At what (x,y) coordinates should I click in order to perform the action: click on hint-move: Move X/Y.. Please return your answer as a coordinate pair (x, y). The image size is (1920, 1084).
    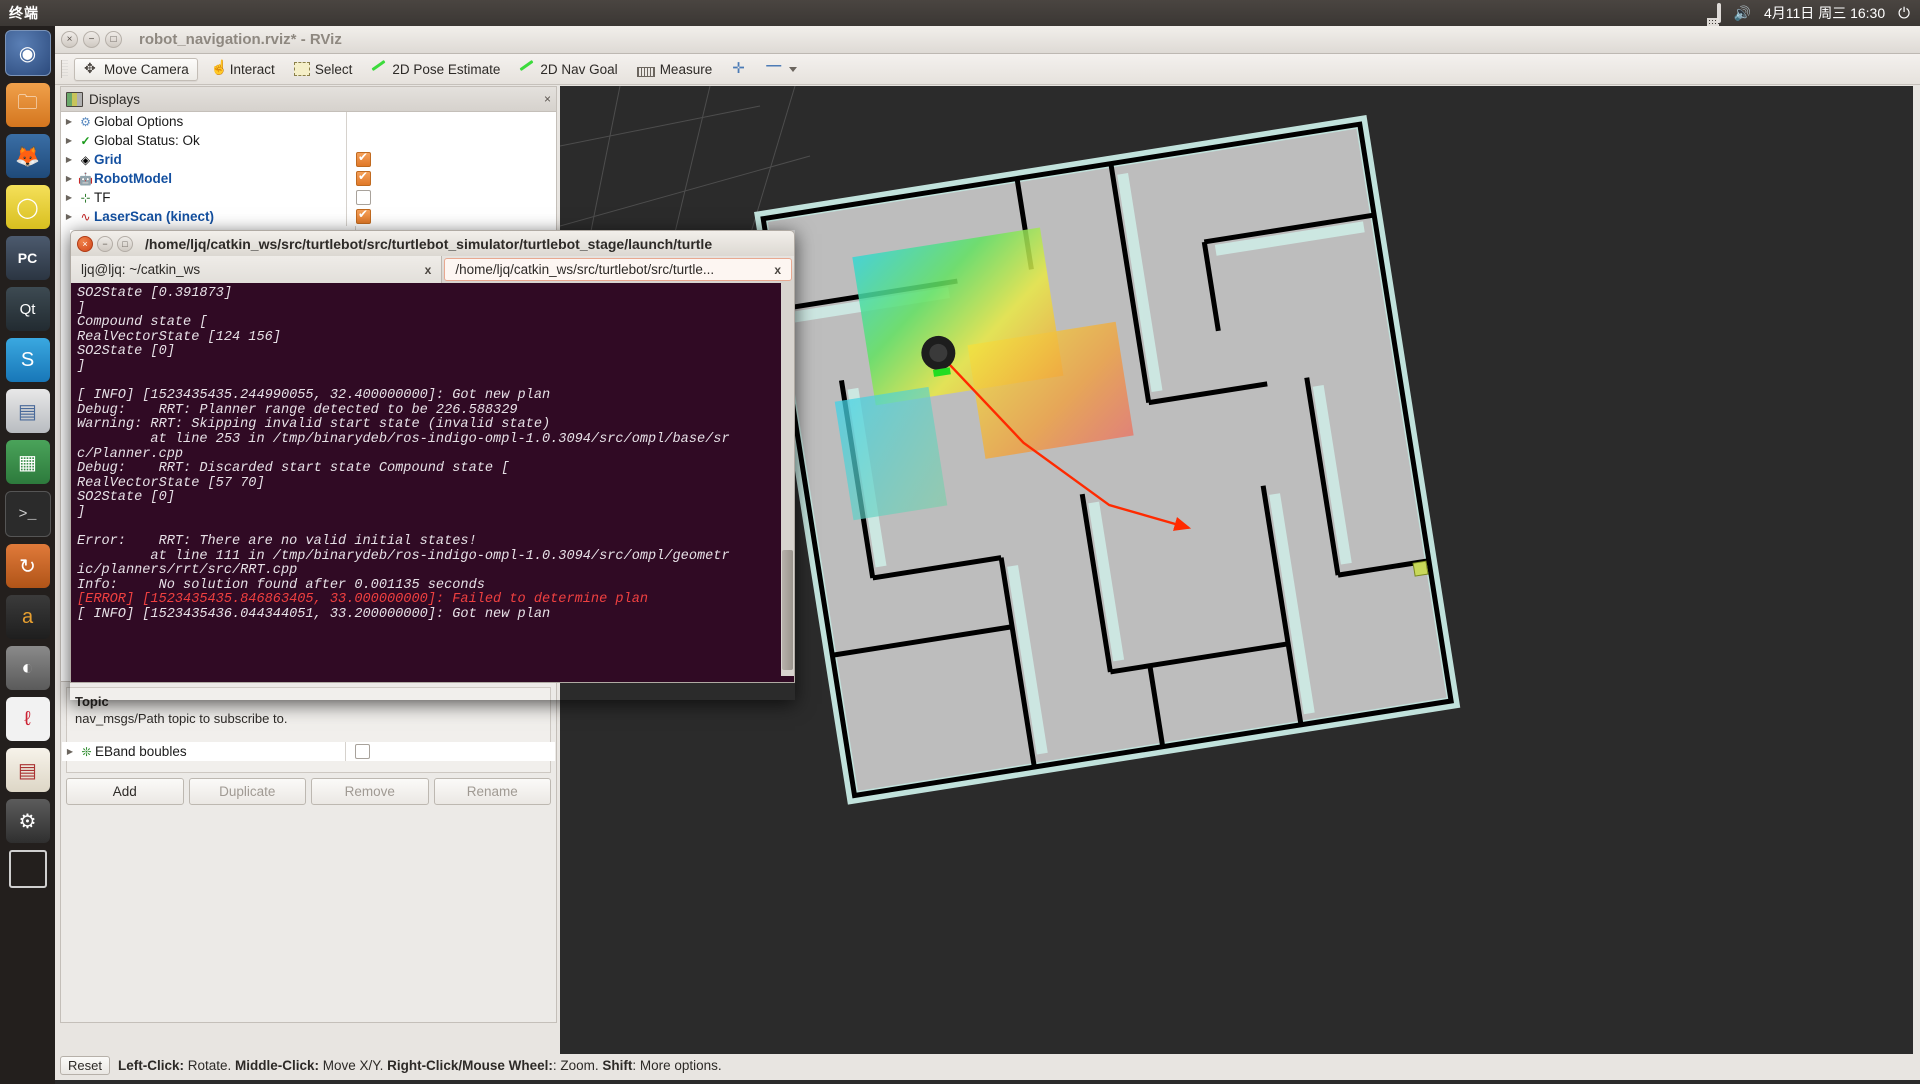
    Looking at the image, I should click on (353, 1065).